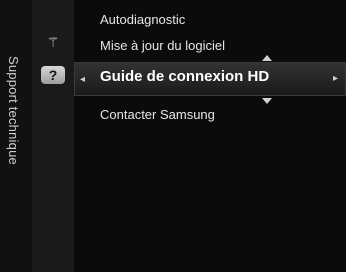 This screenshot has width=346, height=272. I want to click on menu-item-label: Contacter Samsung, so click(157, 114).